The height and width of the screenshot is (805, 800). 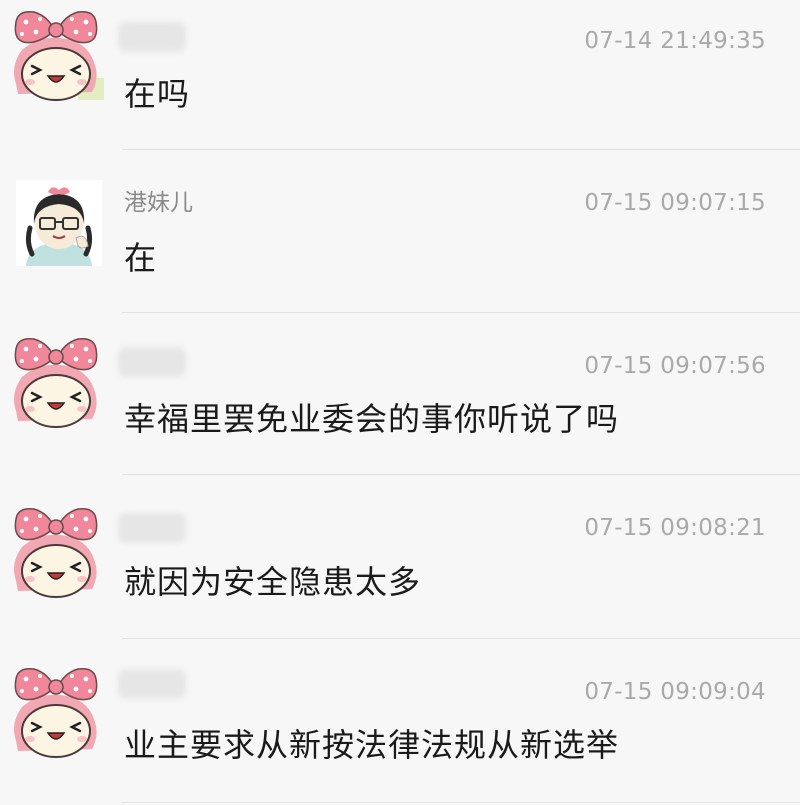 What do you see at coordinates (273, 582) in the screenshot?
I see `message-text: 就因为安全隐患太多` at bounding box center [273, 582].